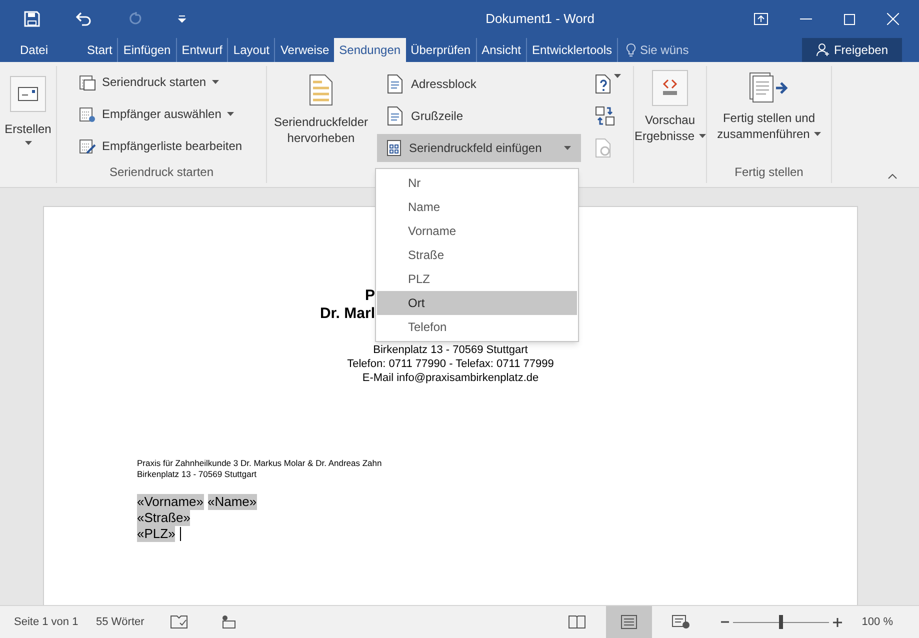 Image resolution: width=919 pixels, height=638 pixels. I want to click on insert-field-button: Seriendruckfeld einfügen, so click(479, 148).